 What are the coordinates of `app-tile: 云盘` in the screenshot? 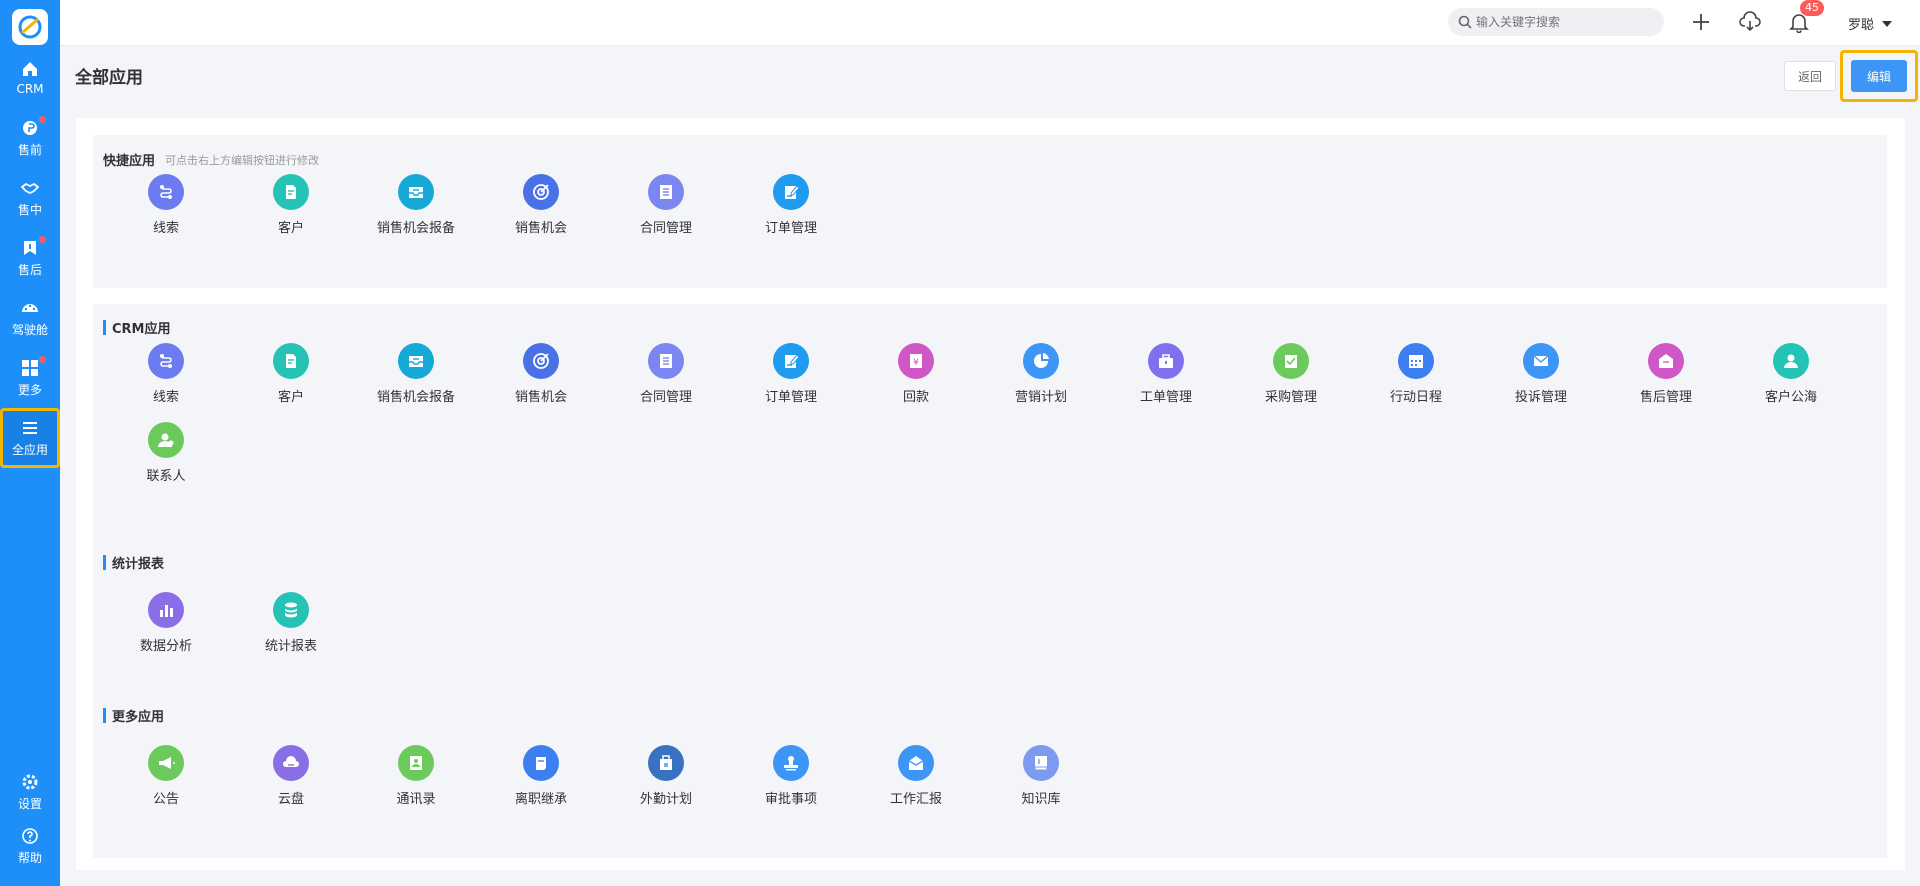 It's located at (291, 776).